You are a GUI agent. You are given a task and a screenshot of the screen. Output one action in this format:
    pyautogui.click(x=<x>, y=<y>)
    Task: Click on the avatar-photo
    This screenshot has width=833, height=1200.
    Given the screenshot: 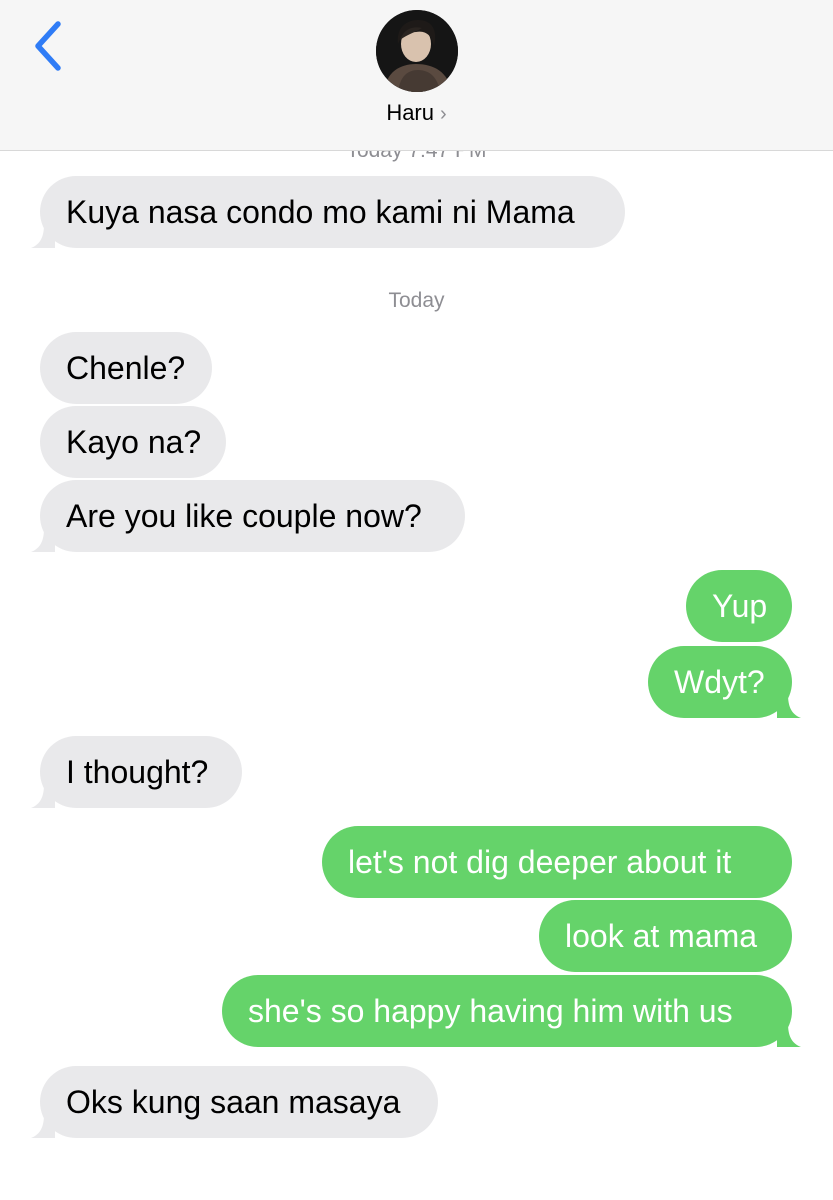 What is the action you would take?
    pyautogui.click(x=417, y=51)
    